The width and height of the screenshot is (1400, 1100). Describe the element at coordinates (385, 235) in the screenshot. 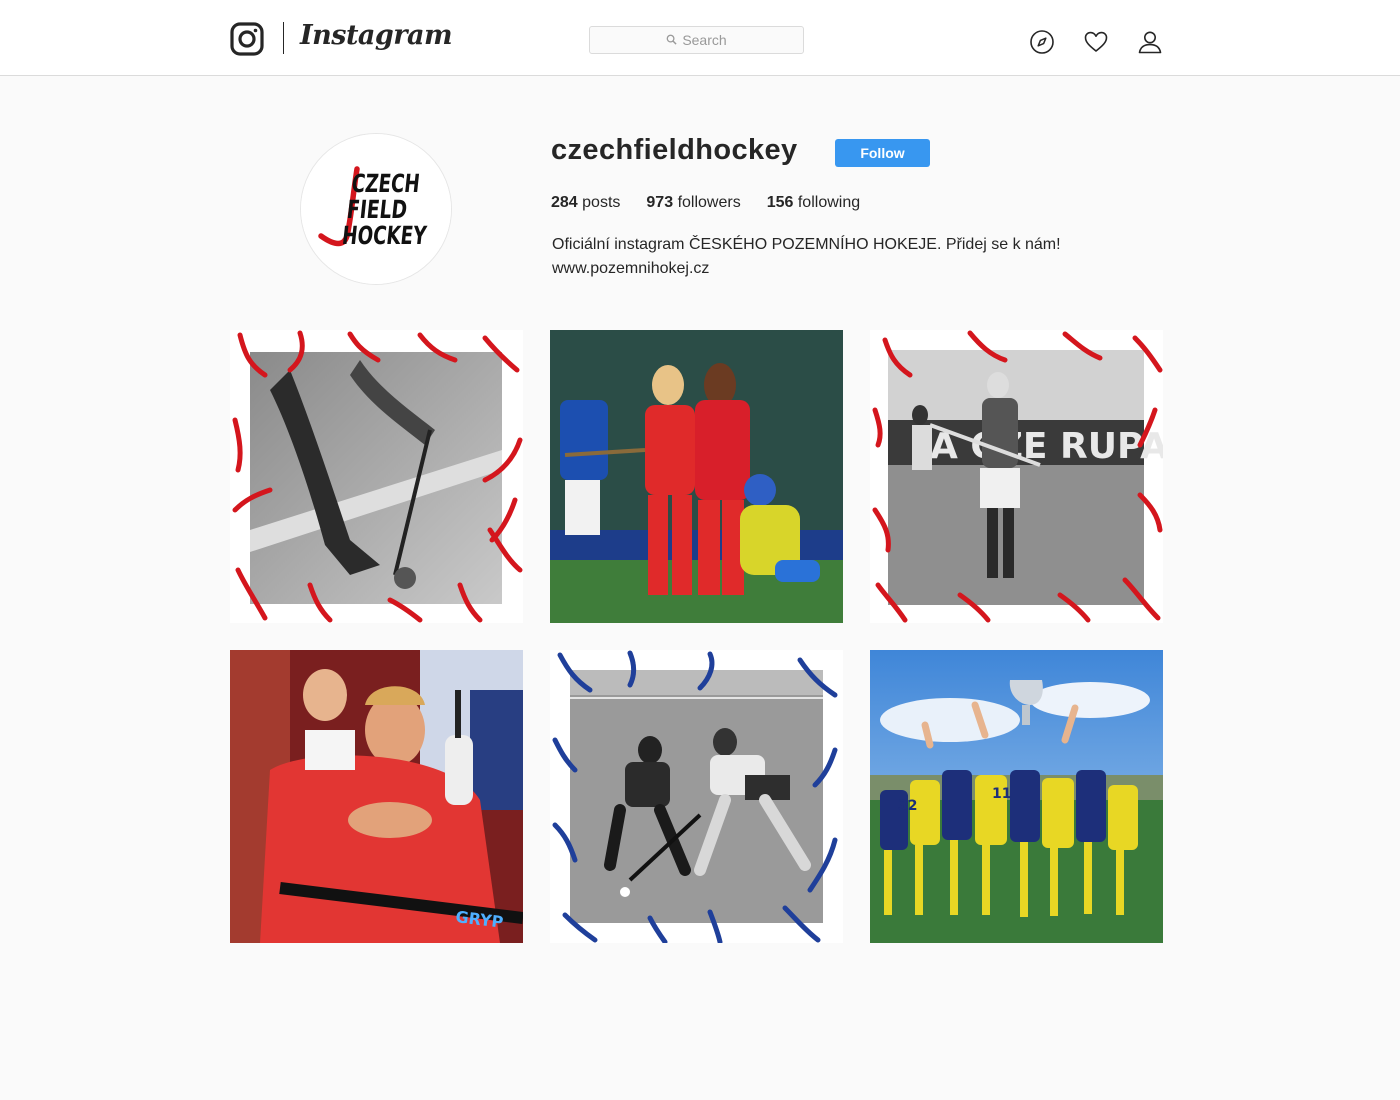

I see `avatar-text-hockey: HOCKEY` at that location.